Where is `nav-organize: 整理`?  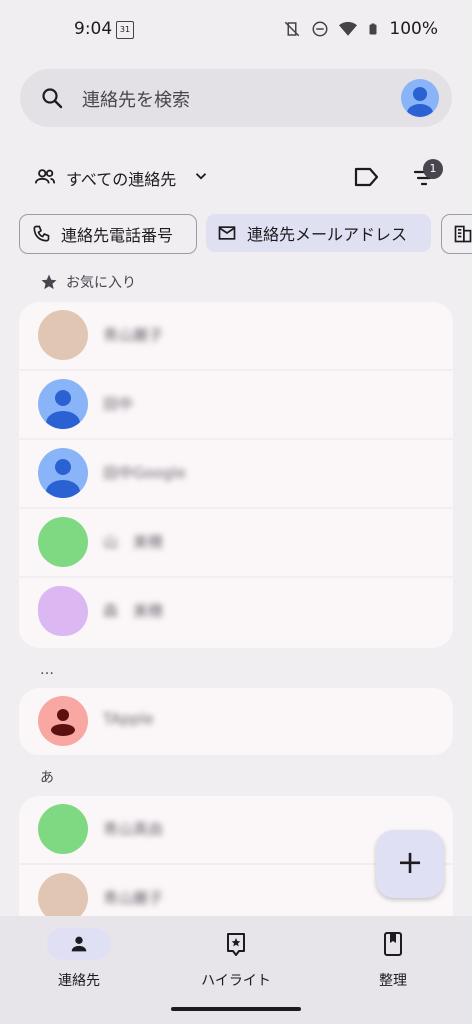
nav-organize: 整理 is located at coordinates (393, 959).